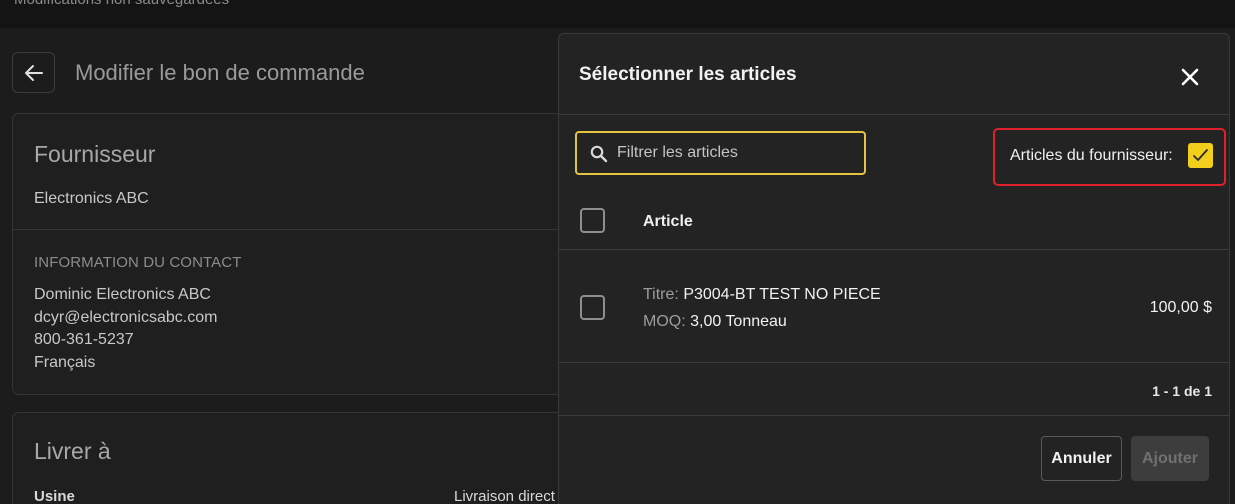  I want to click on article-column-header: Article, so click(668, 221).